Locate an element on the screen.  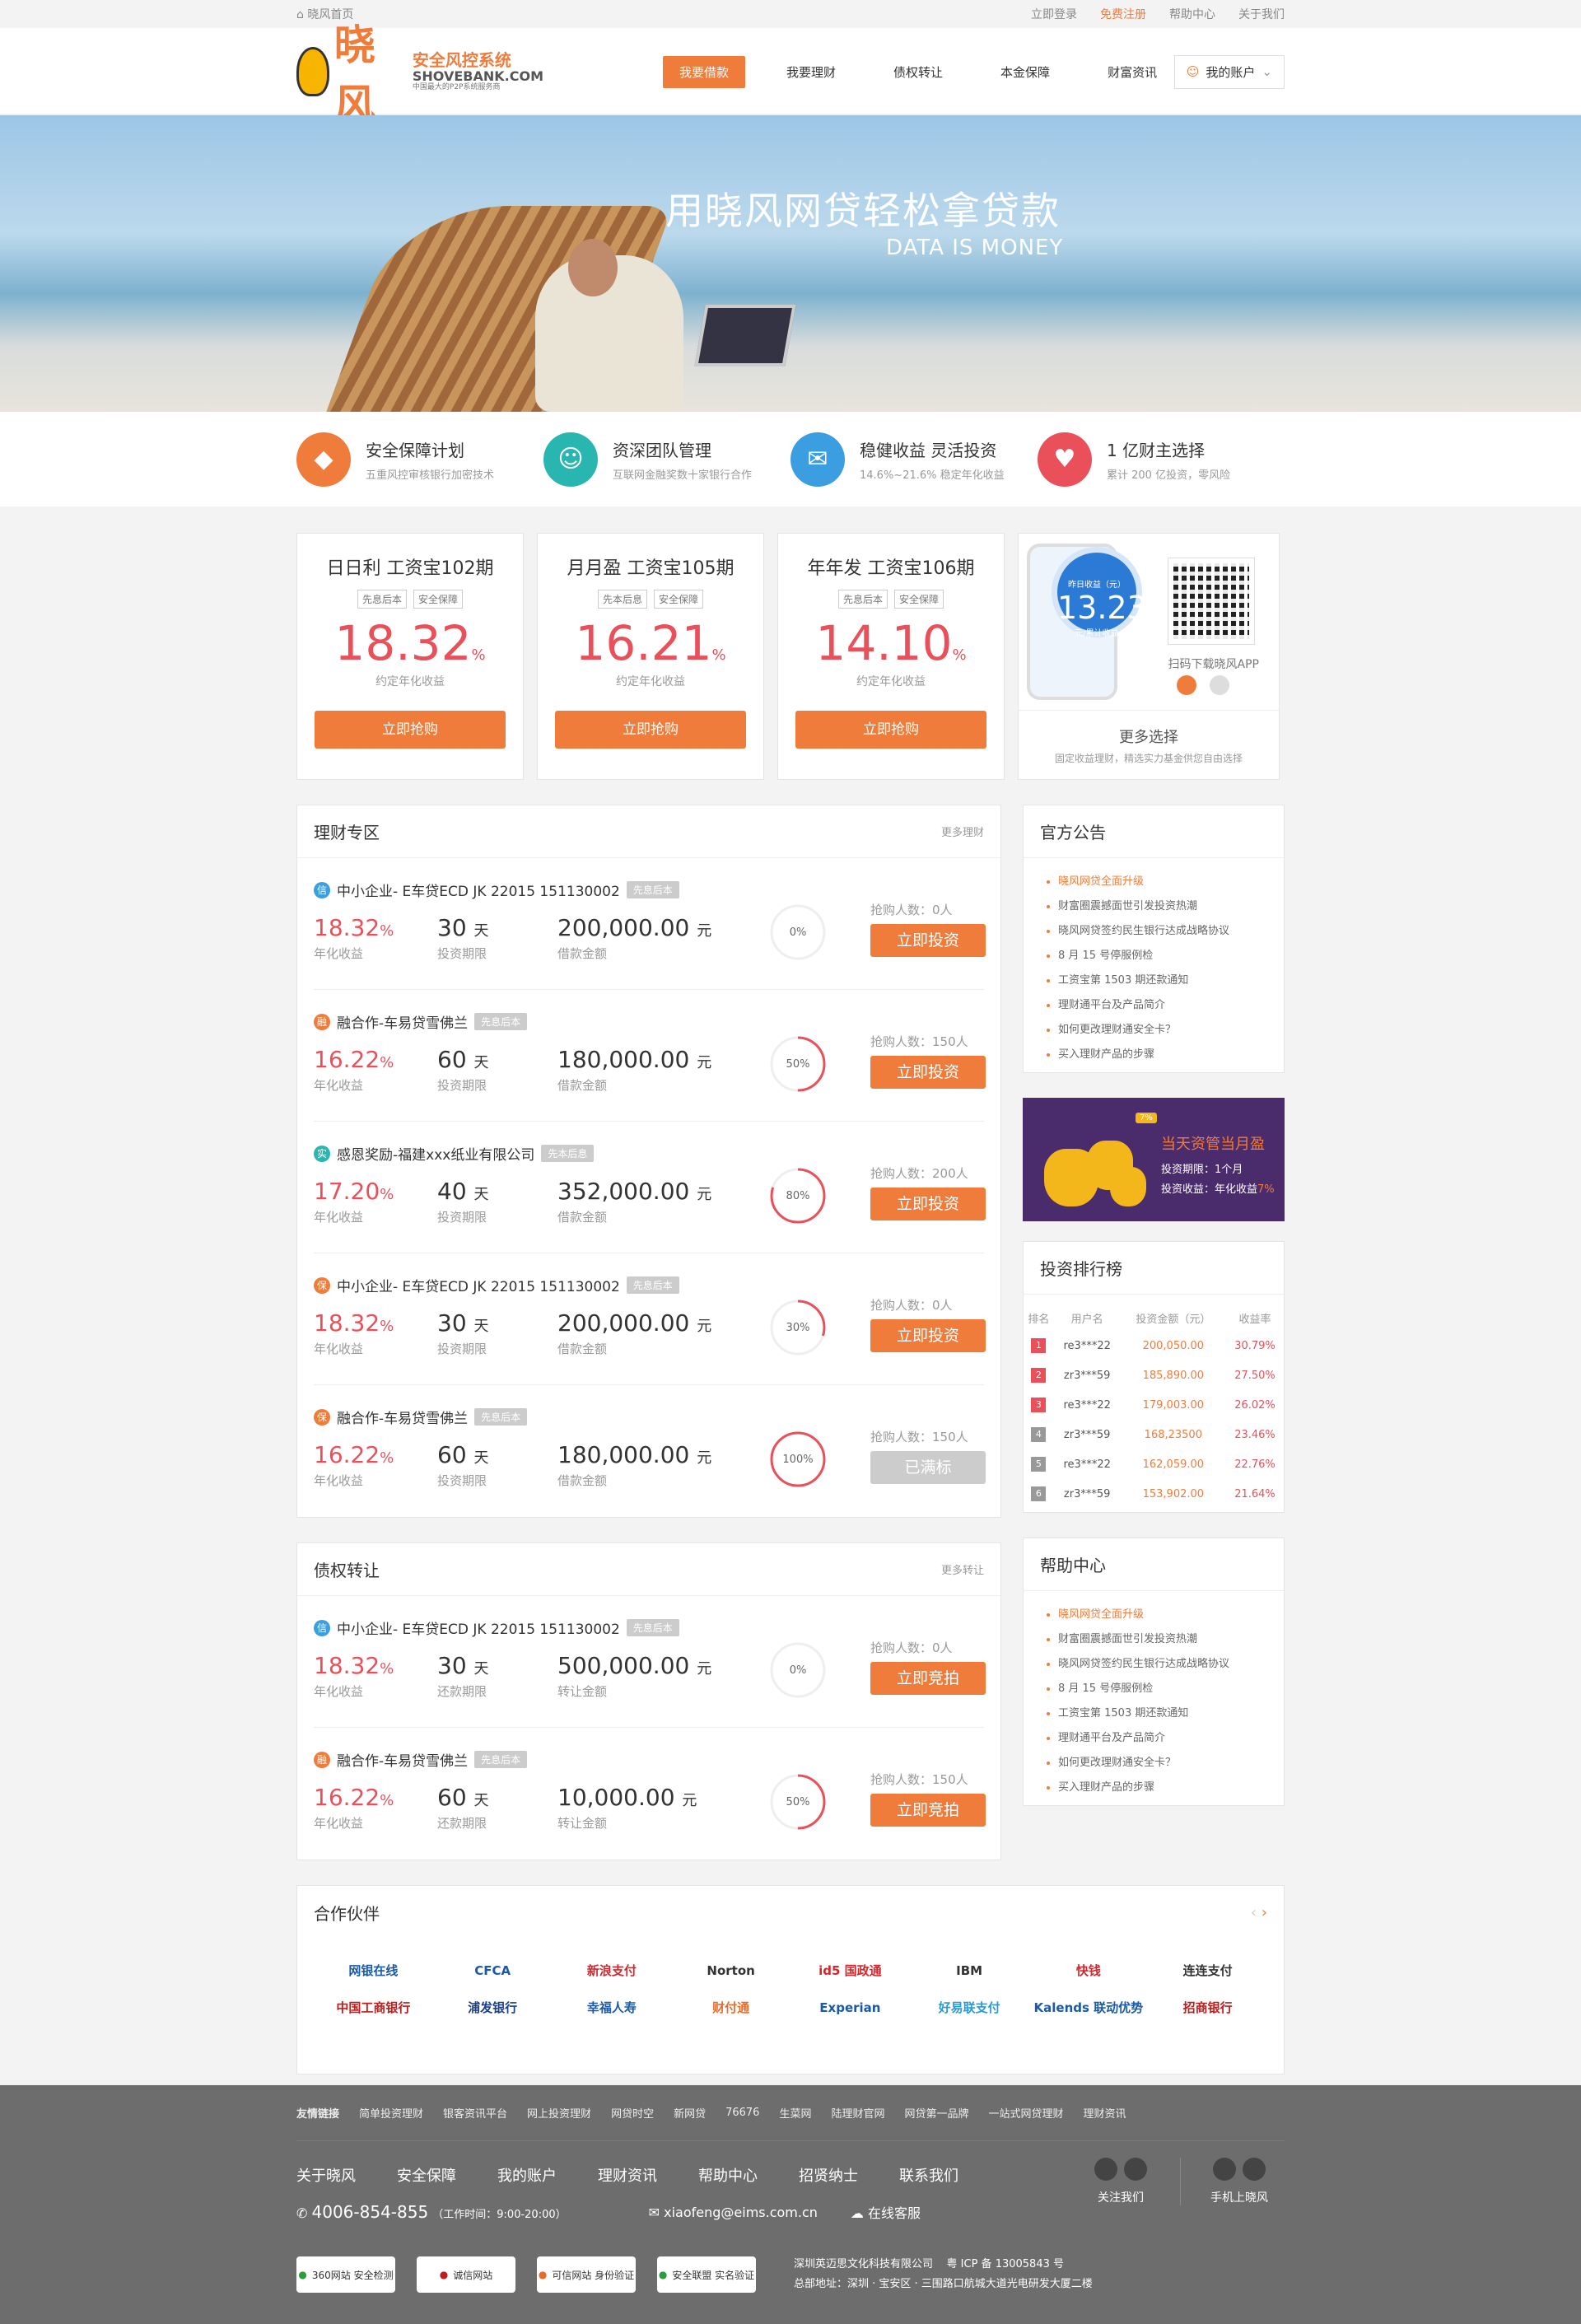
partner-logo: 好易联支付 is located at coordinates (969, 2007).